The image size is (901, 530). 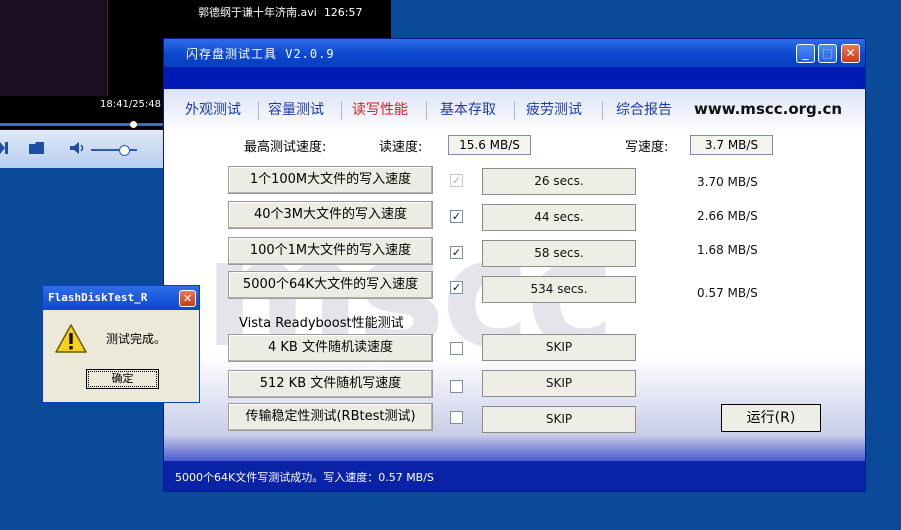 What do you see at coordinates (559, 181) in the screenshot?
I see `test-100m-time: 26 secs.` at bounding box center [559, 181].